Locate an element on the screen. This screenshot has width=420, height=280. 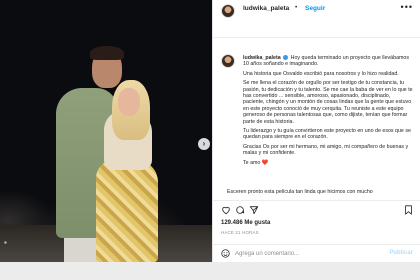
photo-corner-mark: ▪ is located at coordinates (5, 242).